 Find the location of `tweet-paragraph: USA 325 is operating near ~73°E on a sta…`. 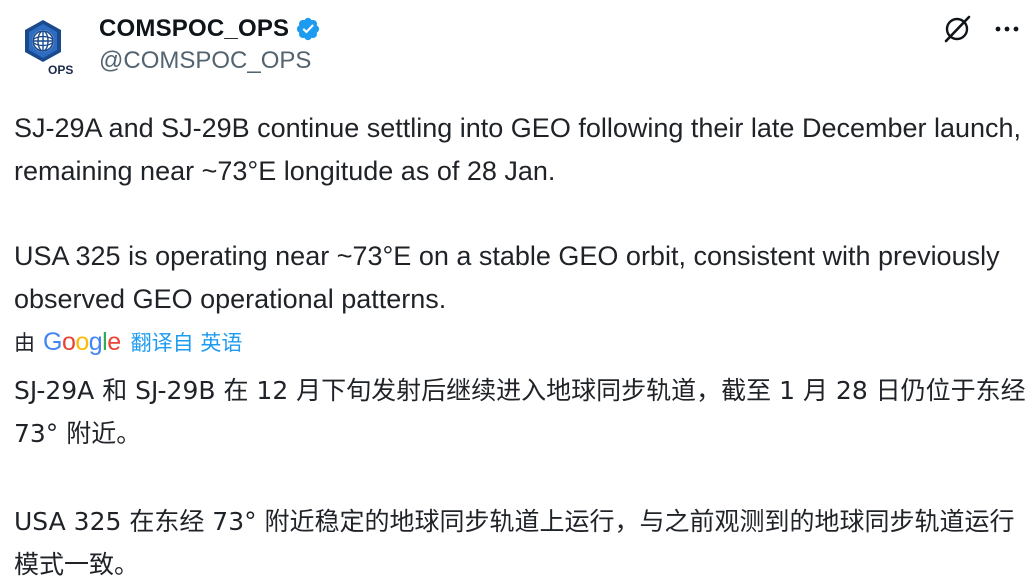

tweet-paragraph: USA 325 is operating near ~73°E on a sta… is located at coordinates (507, 277).